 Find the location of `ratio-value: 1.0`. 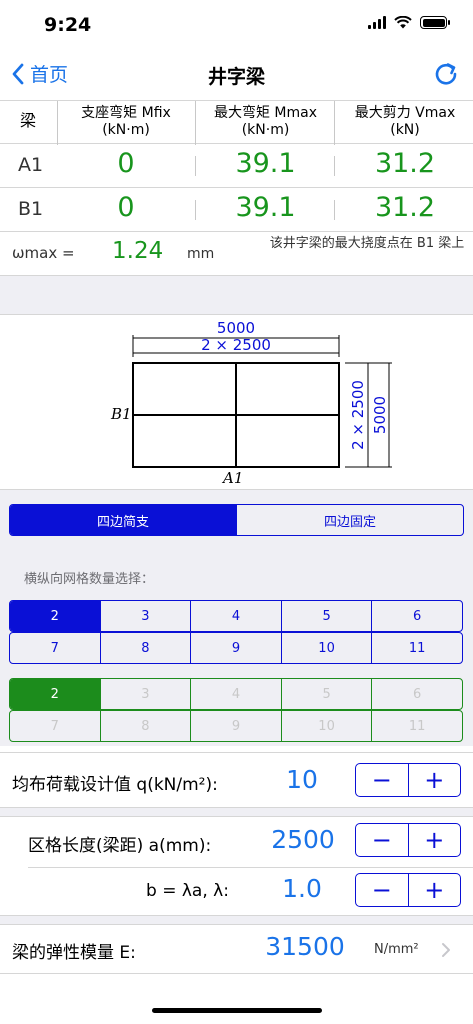

ratio-value: 1.0 is located at coordinates (302, 888).